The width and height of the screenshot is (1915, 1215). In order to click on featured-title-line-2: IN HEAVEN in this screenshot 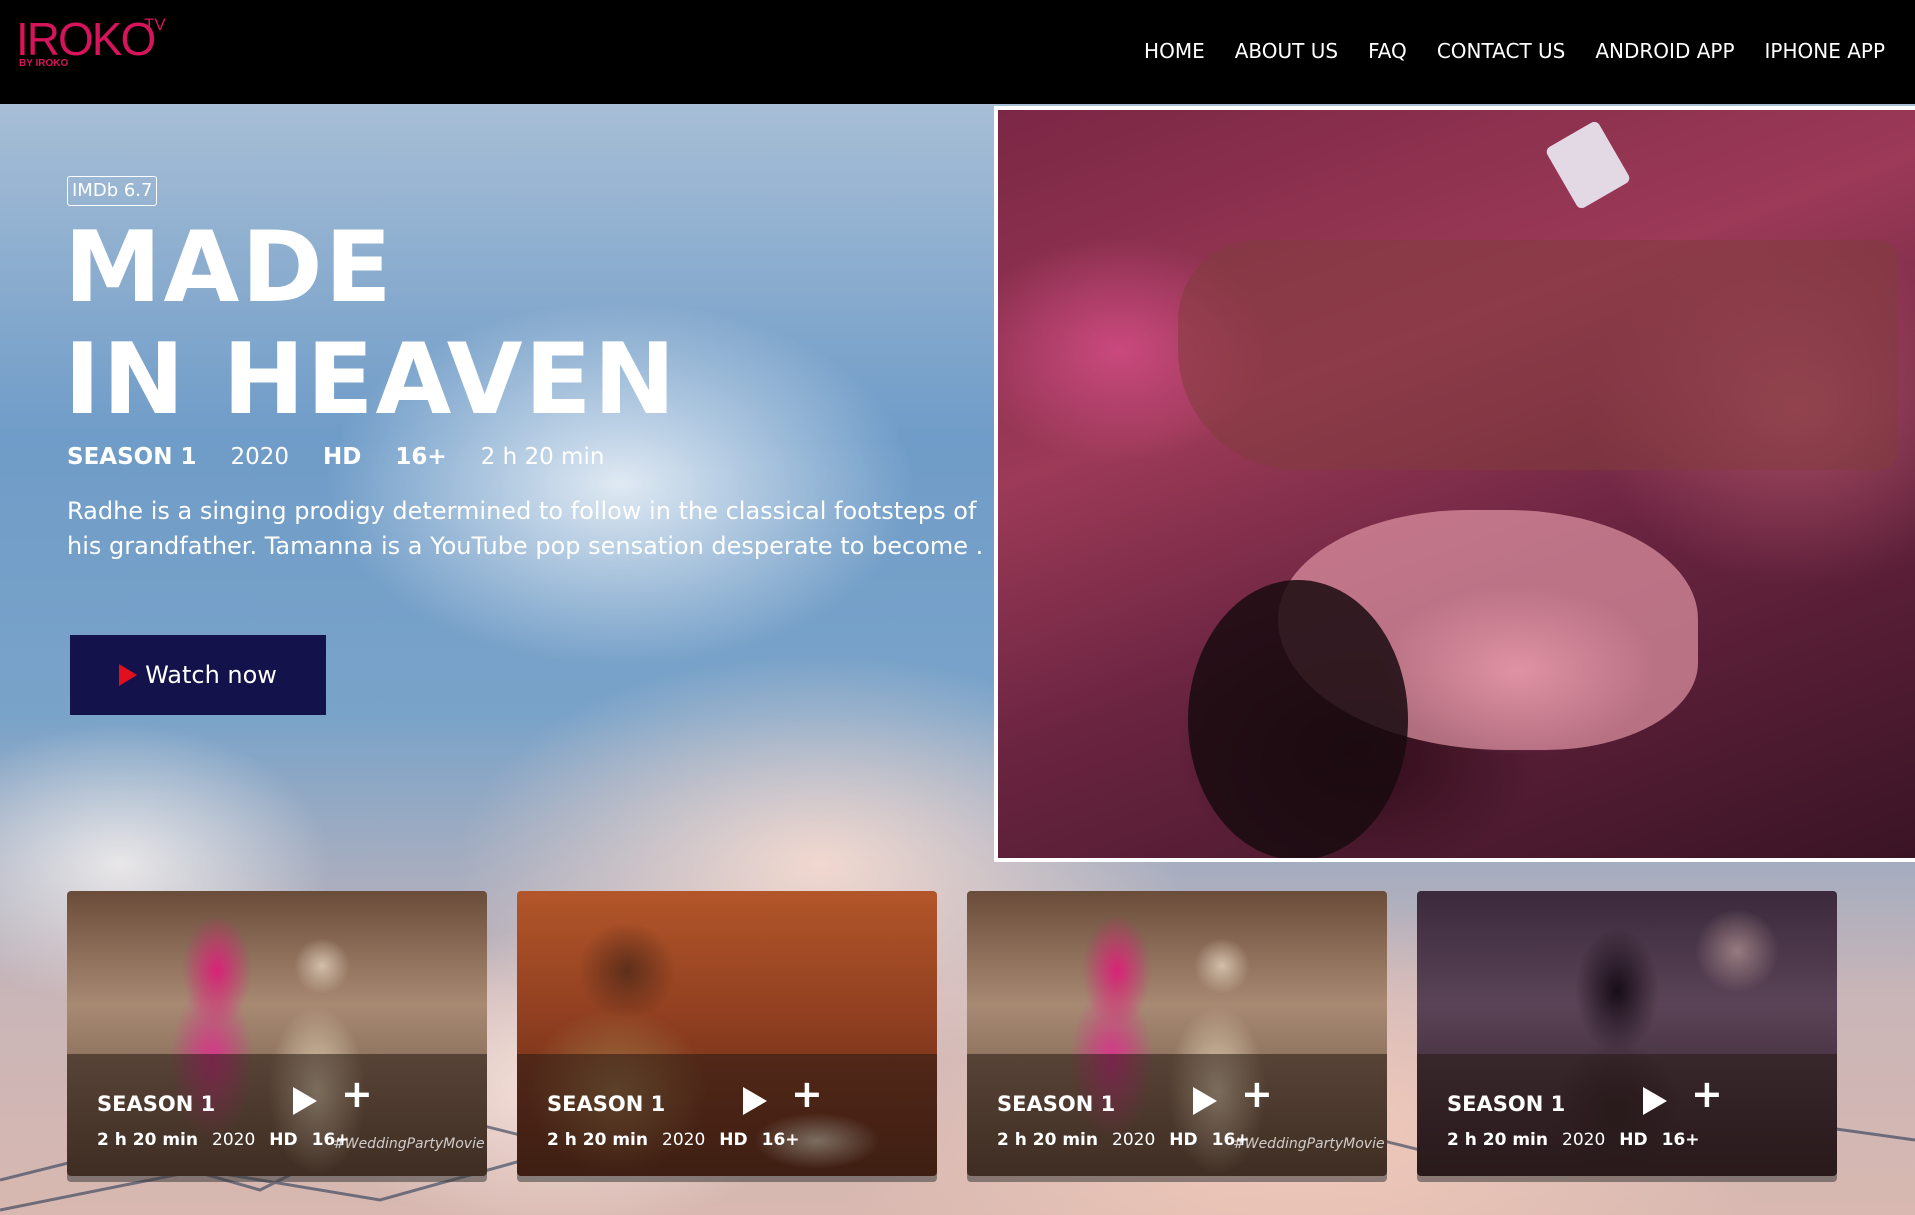, I will do `click(371, 380)`.